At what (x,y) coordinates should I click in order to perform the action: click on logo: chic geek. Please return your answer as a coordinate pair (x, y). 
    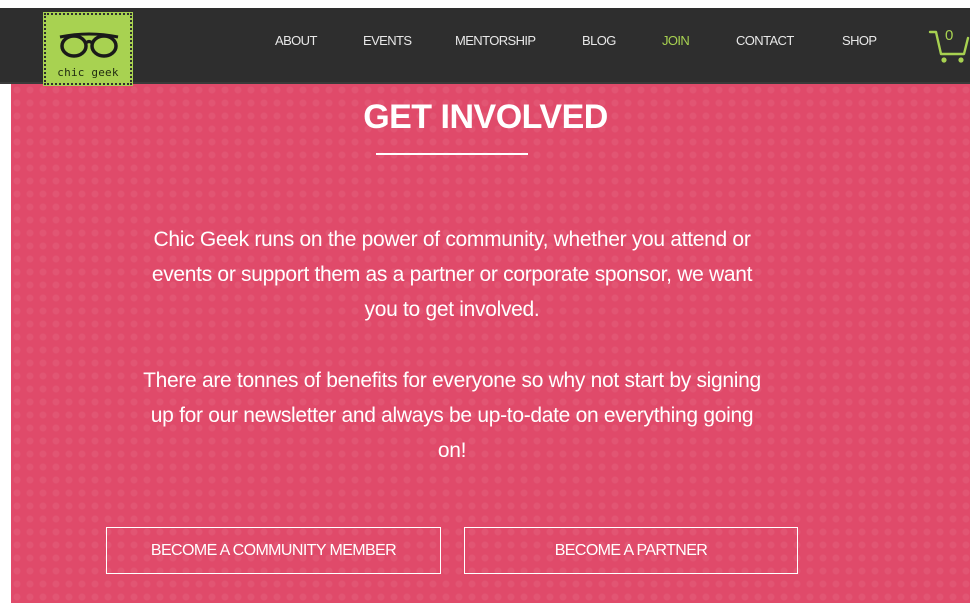
    Looking at the image, I should click on (88, 49).